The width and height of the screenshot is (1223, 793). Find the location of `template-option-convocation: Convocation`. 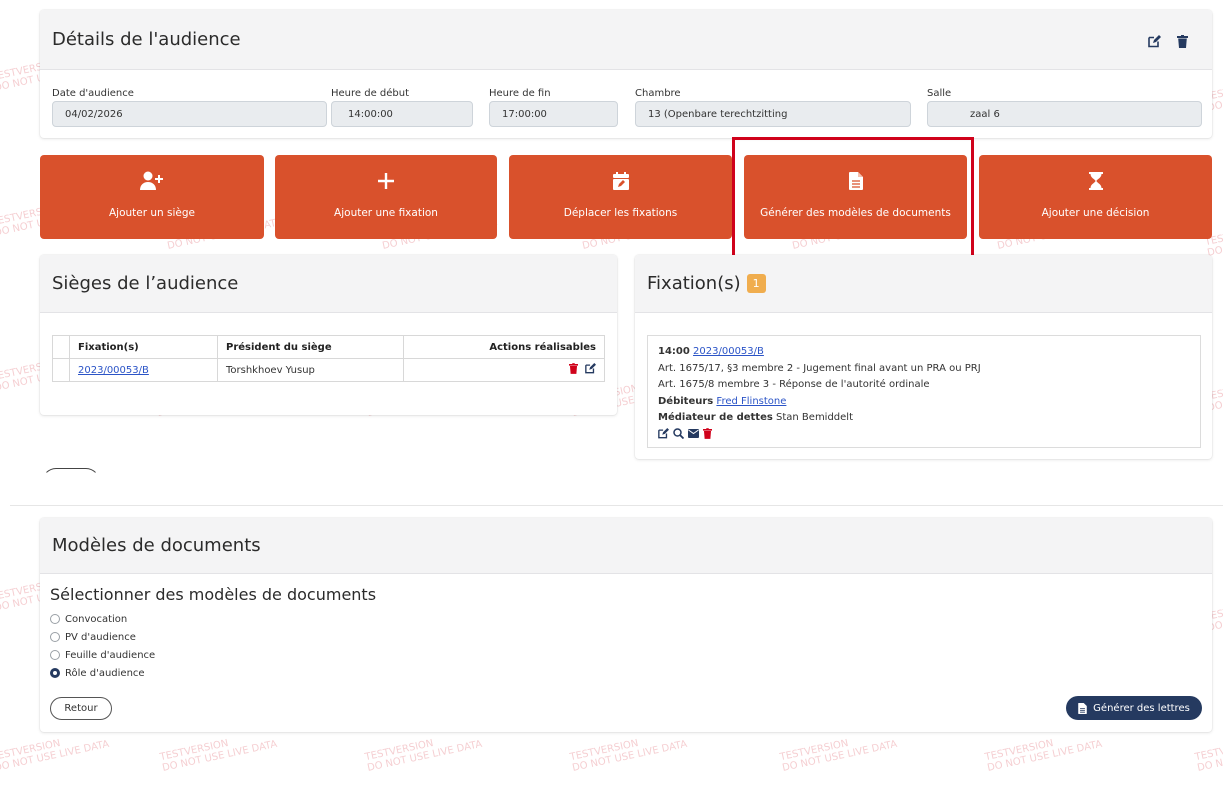

template-option-convocation: Convocation is located at coordinates (102, 619).